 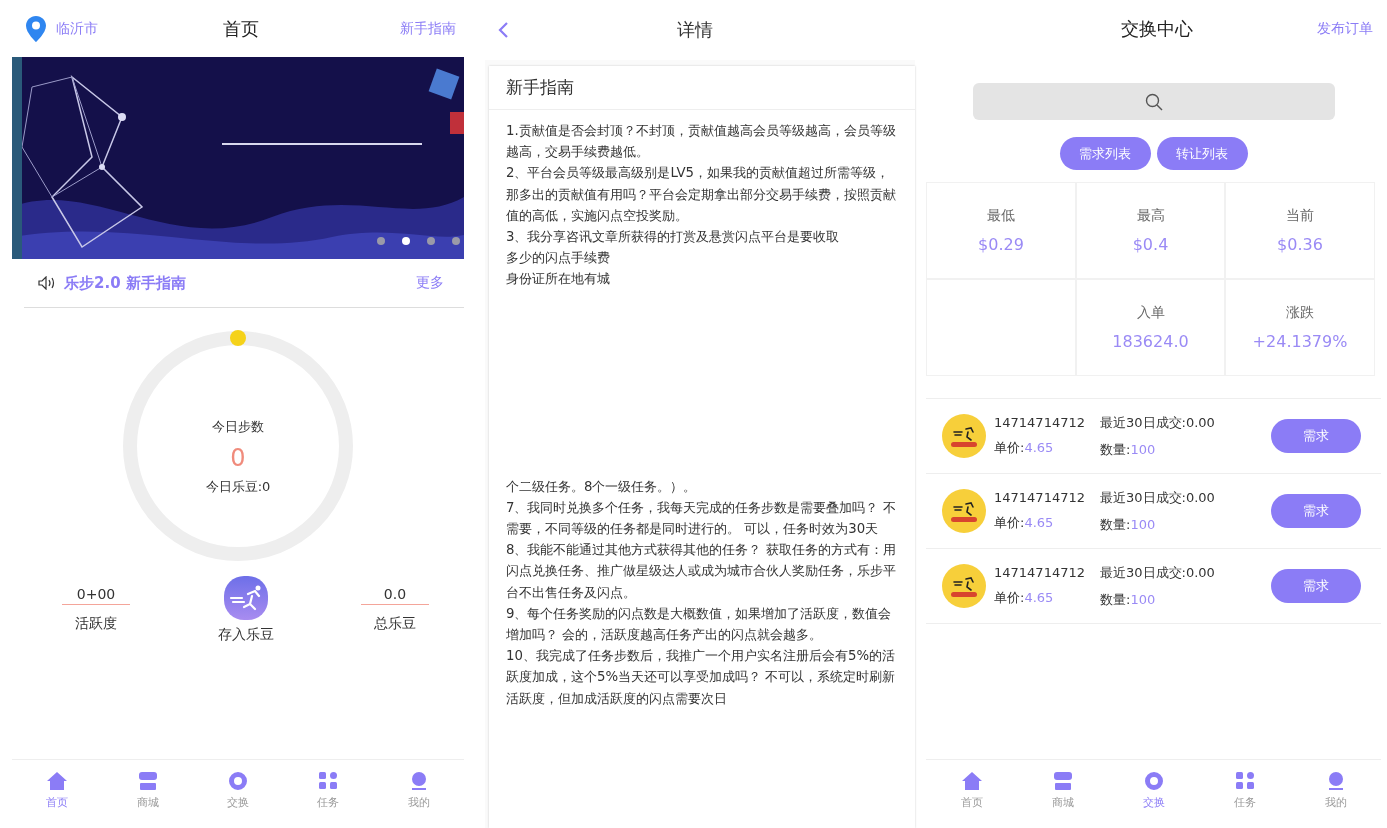 What do you see at coordinates (395, 595) in the screenshot?
I see `stat-value: 0.0` at bounding box center [395, 595].